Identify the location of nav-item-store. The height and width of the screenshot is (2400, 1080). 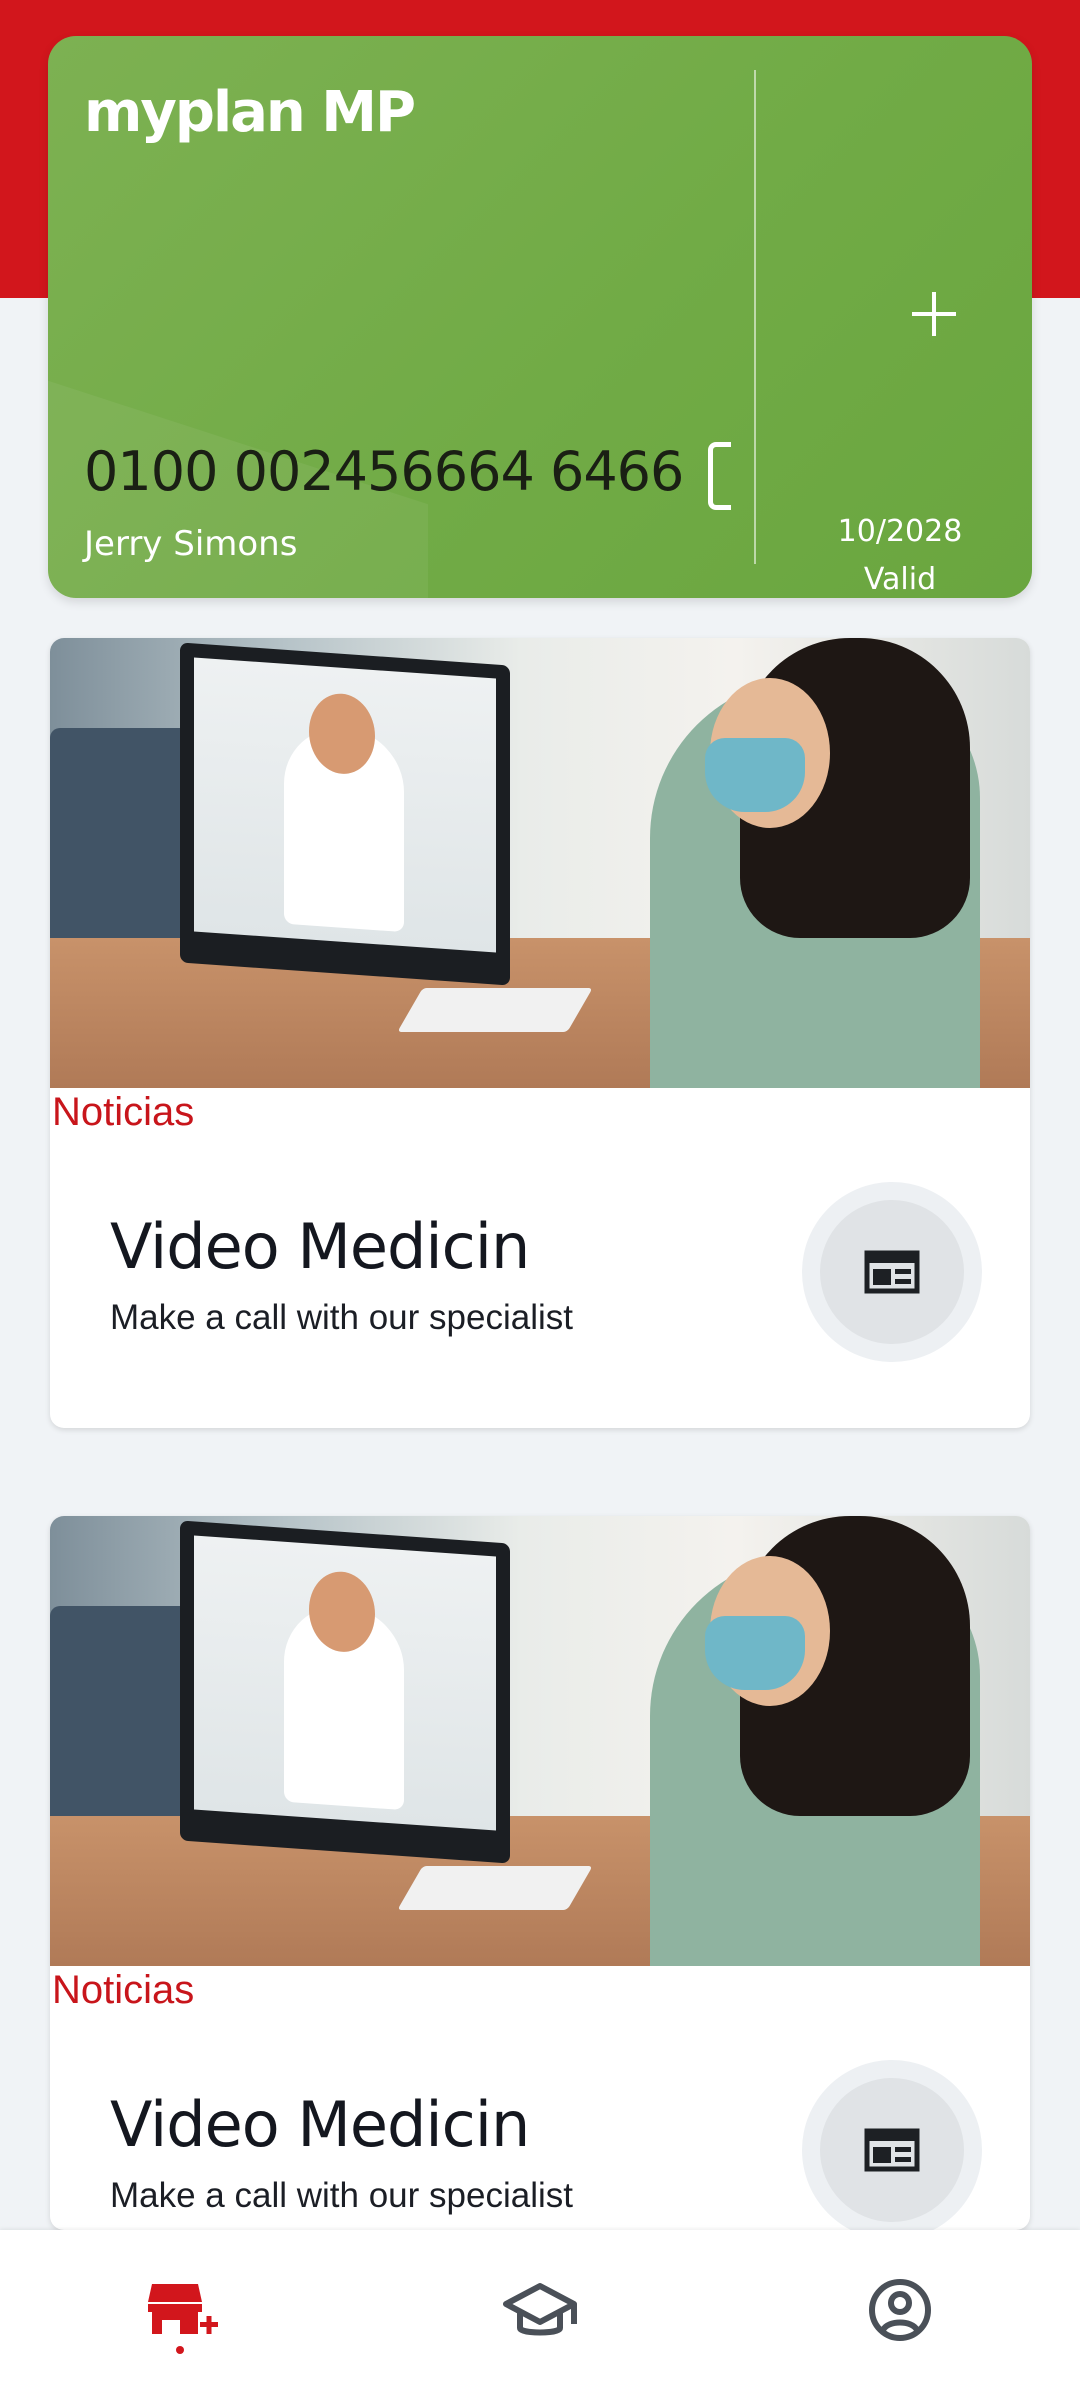
(180, 2310).